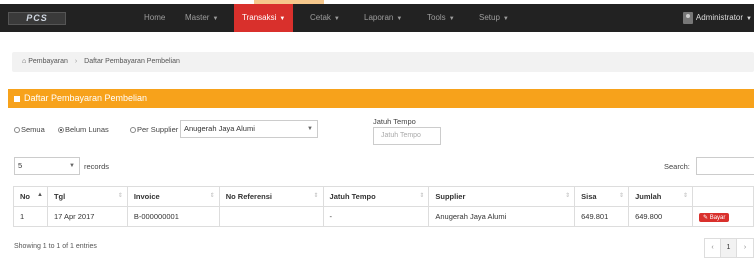 The height and width of the screenshot is (267, 754). I want to click on nav-laporan: Laporan ▼, so click(383, 18).